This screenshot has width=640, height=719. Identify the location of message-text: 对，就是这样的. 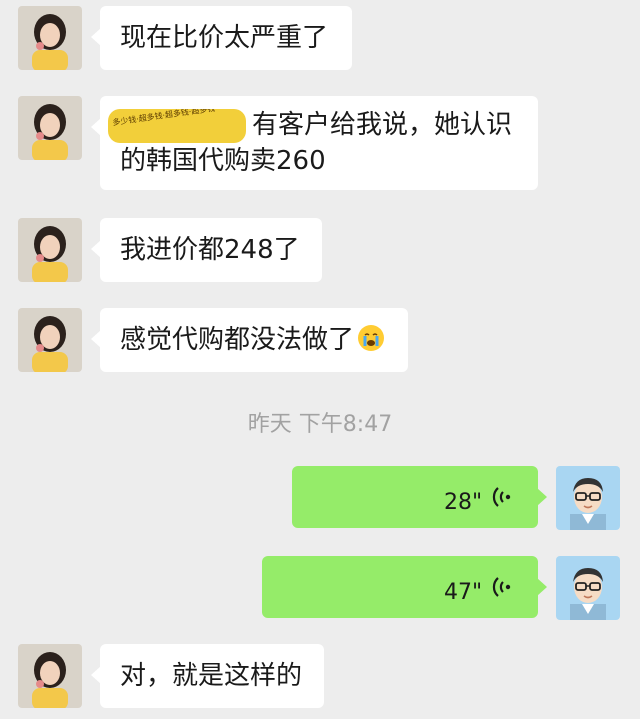
(211, 676).